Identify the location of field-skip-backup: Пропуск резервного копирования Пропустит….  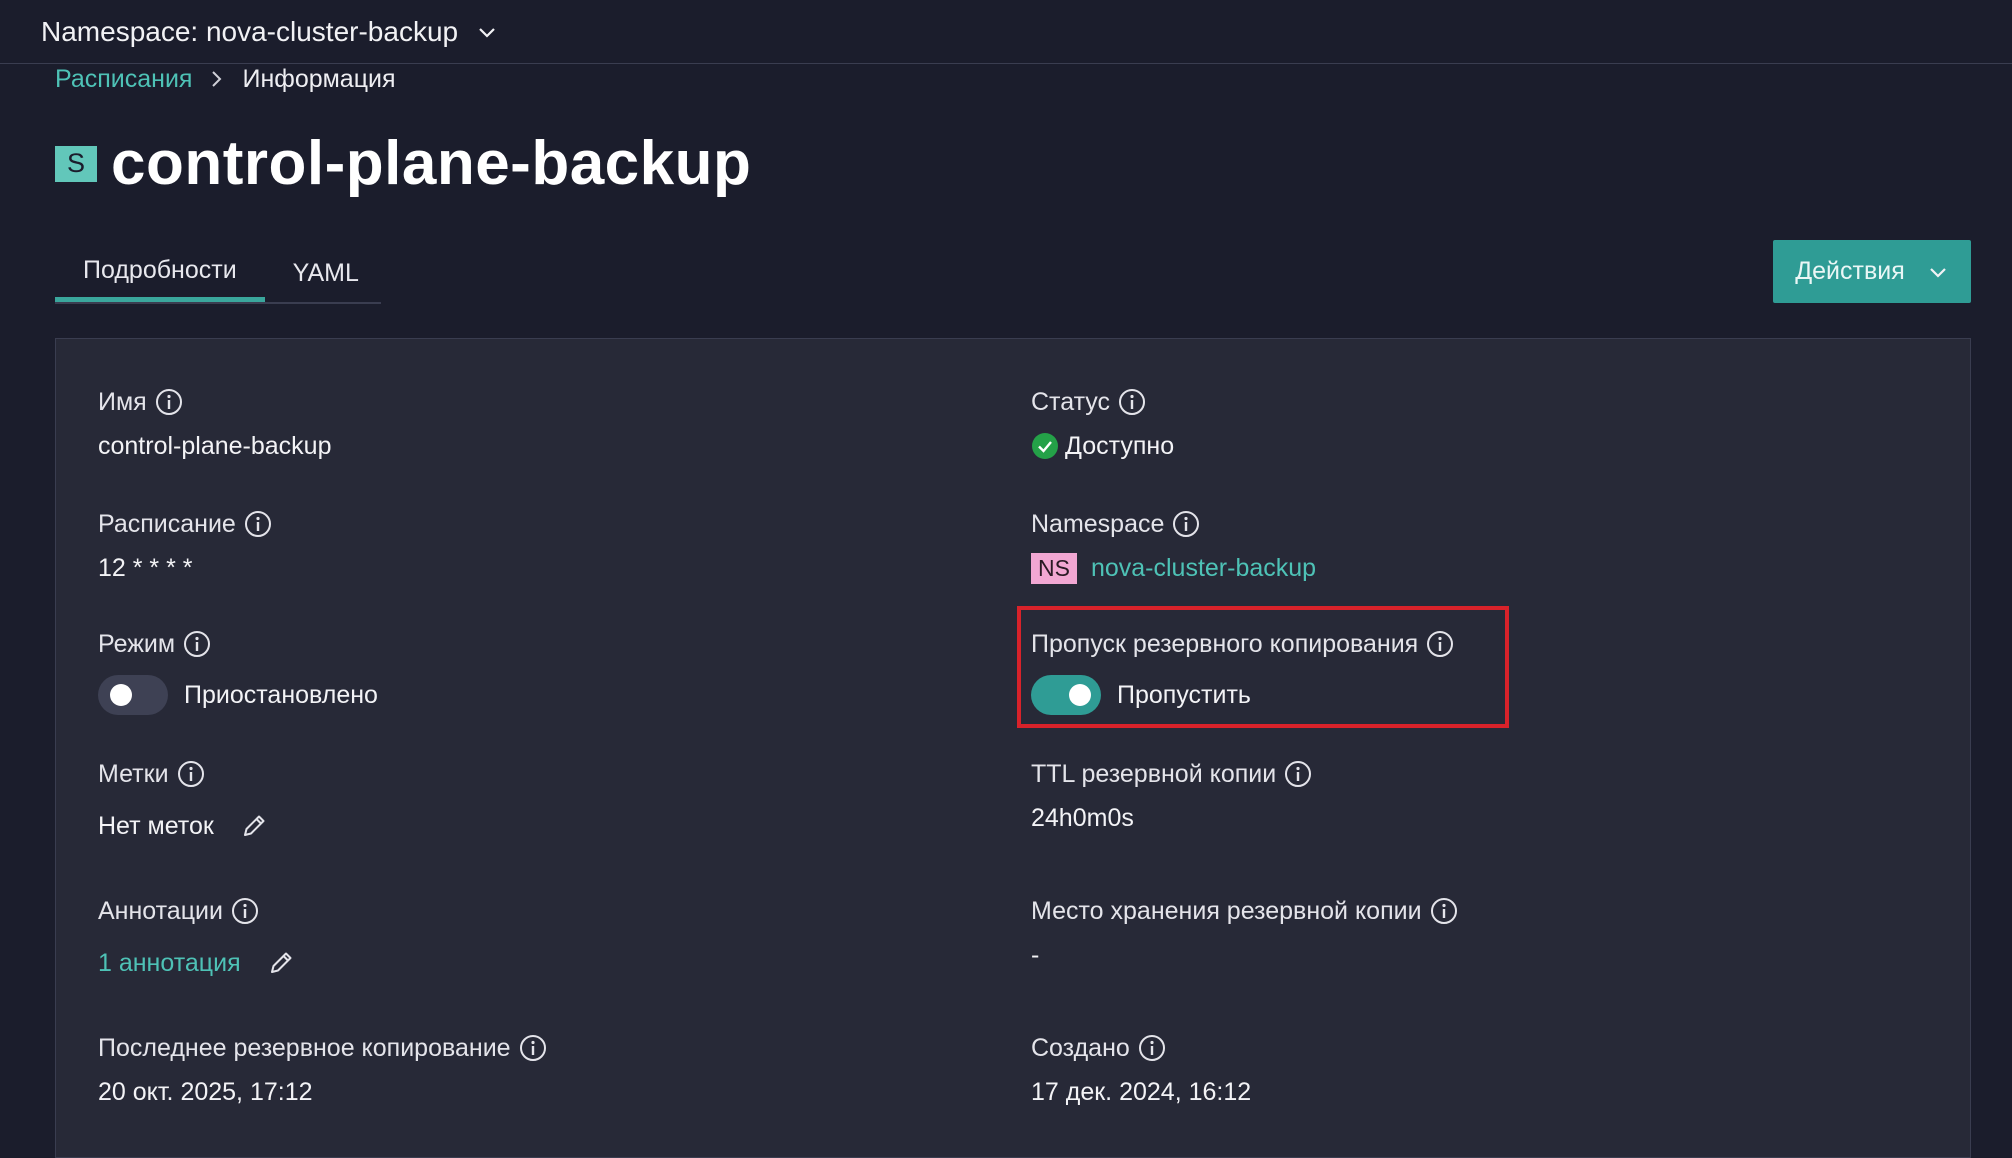
(1242, 671).